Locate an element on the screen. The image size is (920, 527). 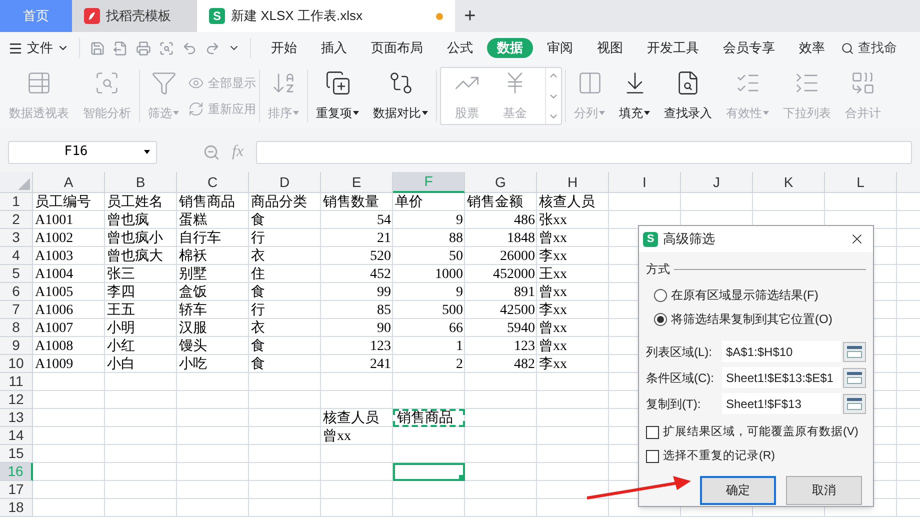
column-header: H is located at coordinates (573, 182).